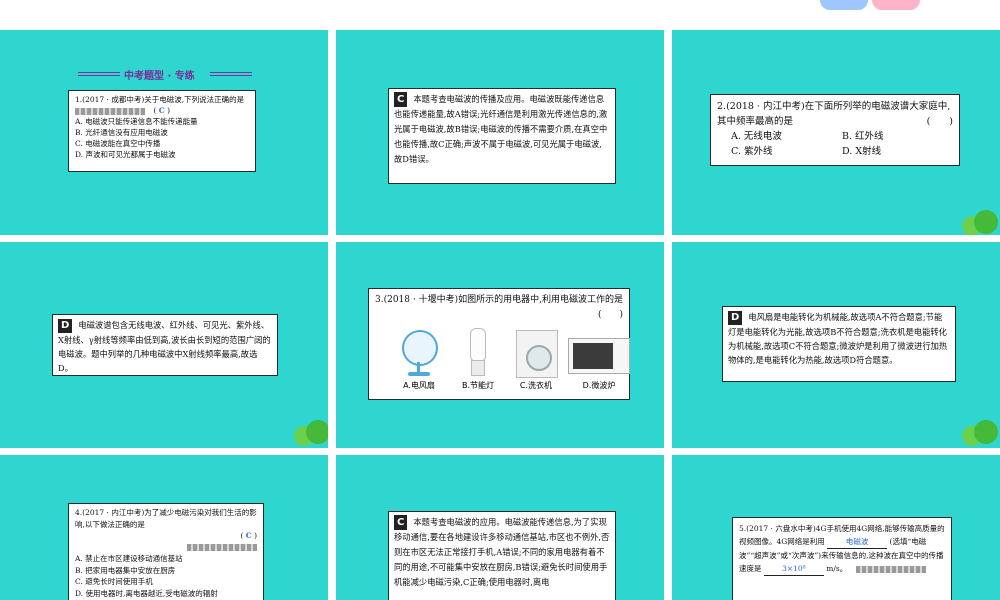 The width and height of the screenshot is (1000, 600). I want to click on question-stem: 2.(2018 · 内江中考)在下面所列举的电磁波谱大家庭中,其中频率最高的是, so click(834, 114).